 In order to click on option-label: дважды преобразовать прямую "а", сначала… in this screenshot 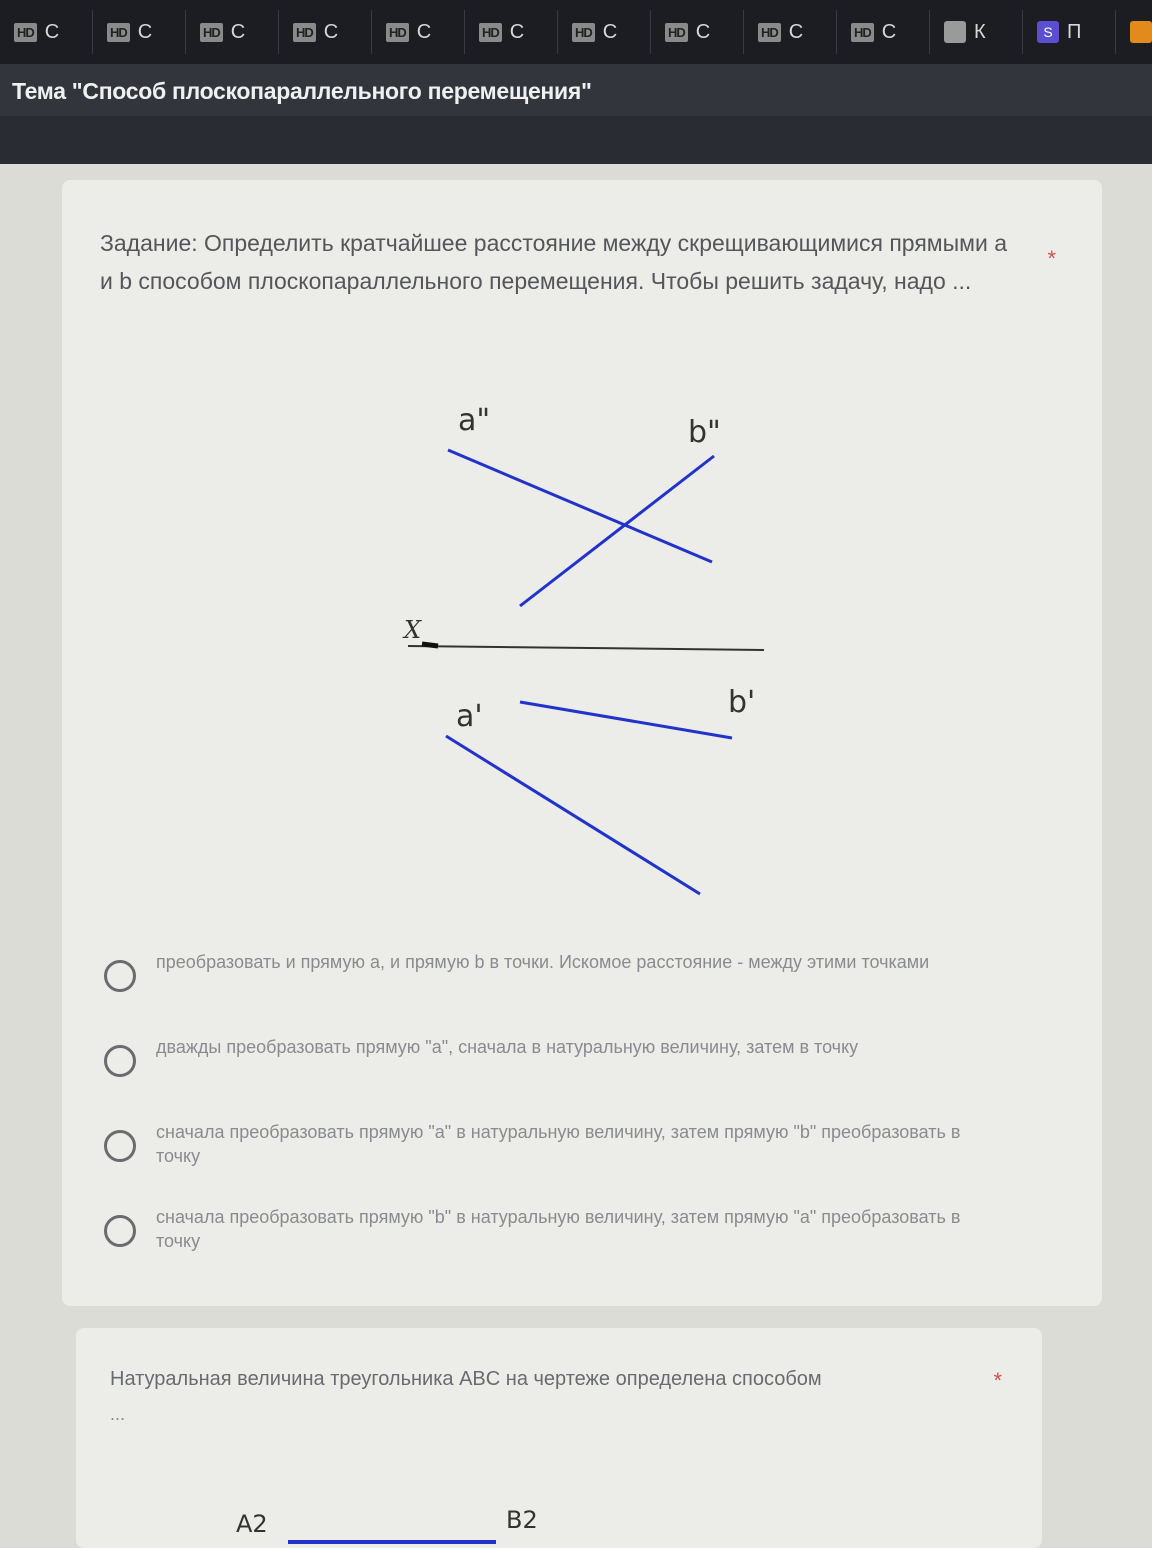, I will do `click(507, 1047)`.